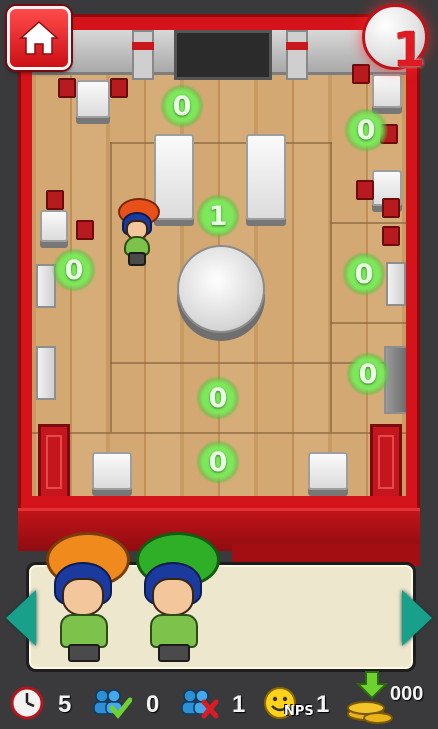 The height and width of the screenshot is (729, 438). What do you see at coordinates (27, 703) in the screenshot?
I see `clock-icon` at bounding box center [27, 703].